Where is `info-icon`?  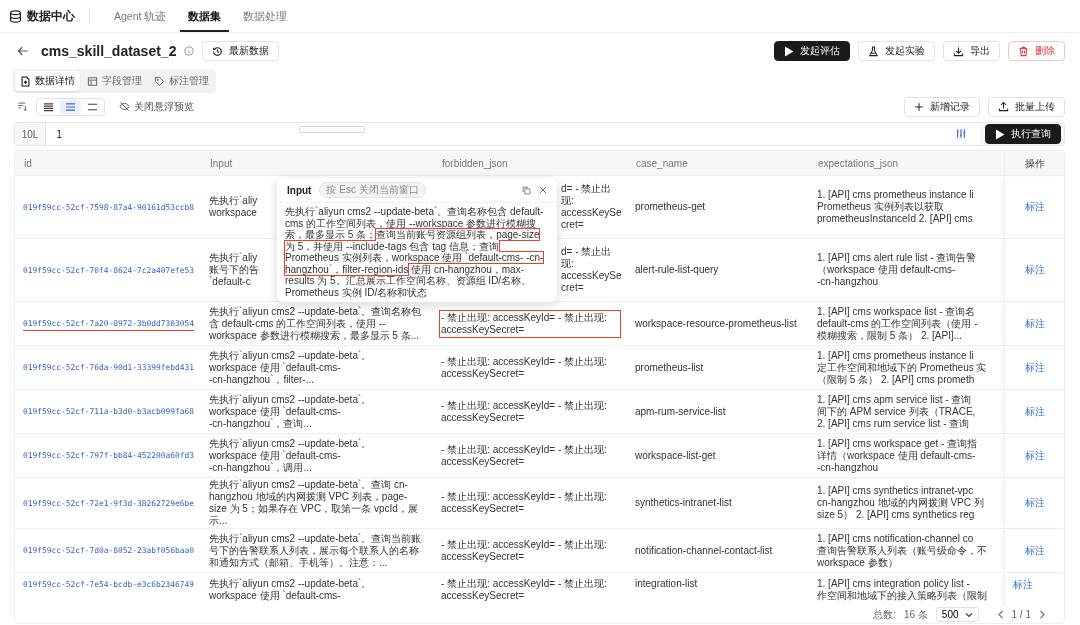 info-icon is located at coordinates (189, 51).